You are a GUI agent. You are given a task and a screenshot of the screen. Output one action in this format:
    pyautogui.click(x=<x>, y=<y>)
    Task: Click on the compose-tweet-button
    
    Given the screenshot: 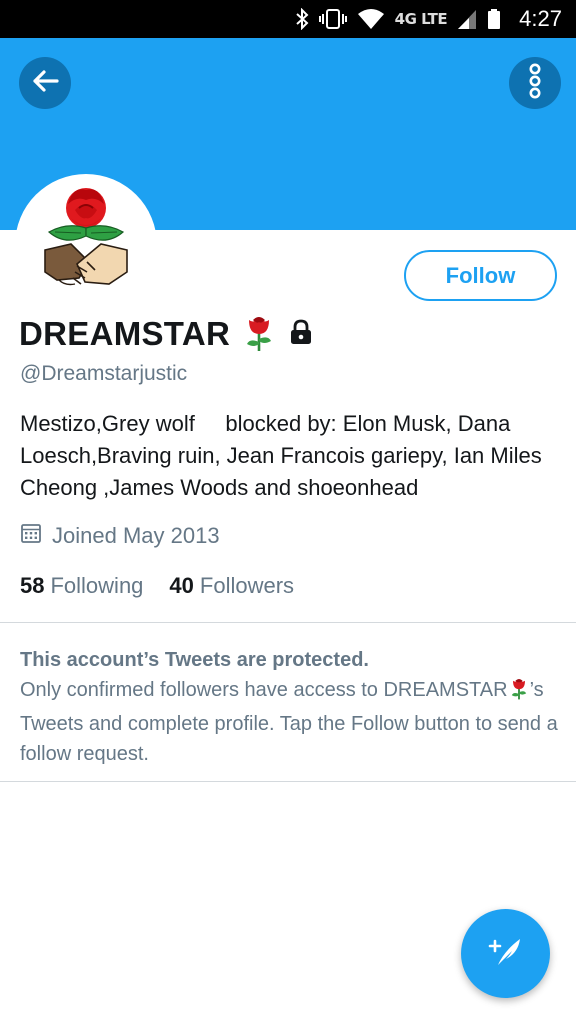 What is the action you would take?
    pyautogui.click(x=505, y=953)
    